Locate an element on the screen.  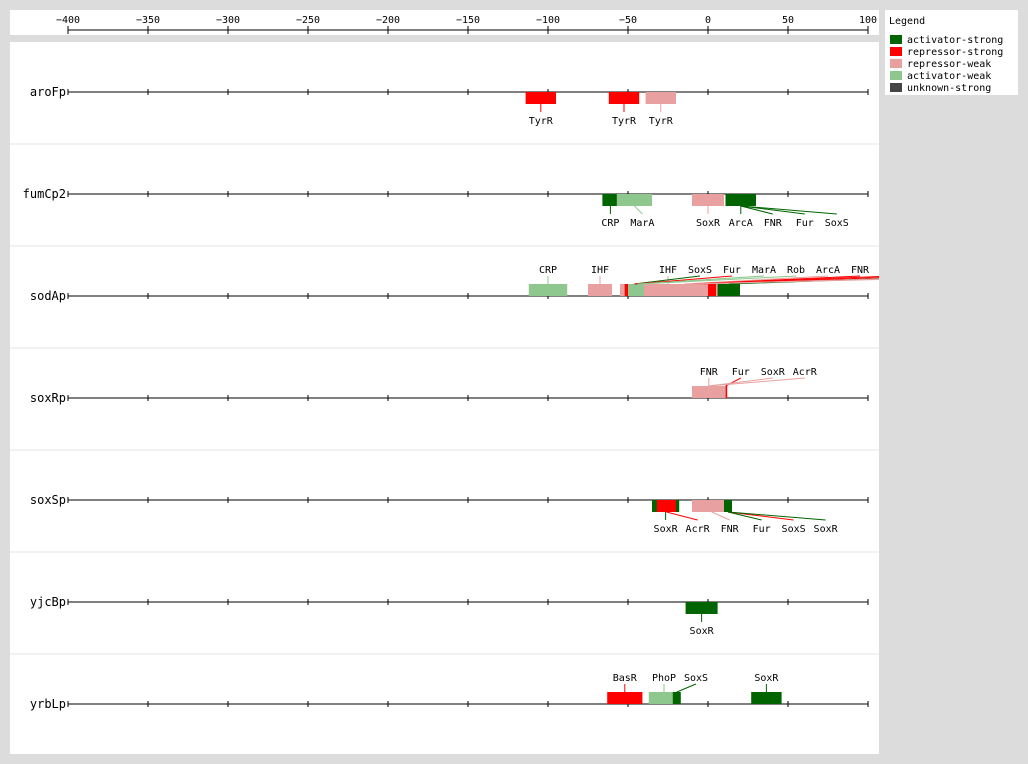
axis-tick-label: −50 is located at coordinates (628, 20).